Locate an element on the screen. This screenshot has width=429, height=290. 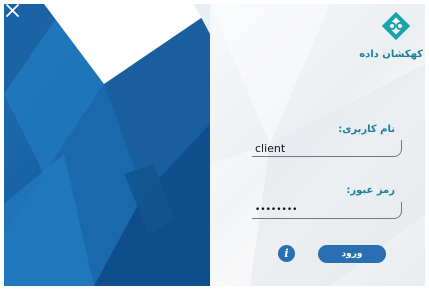
username-field is located at coordinates (327, 148).